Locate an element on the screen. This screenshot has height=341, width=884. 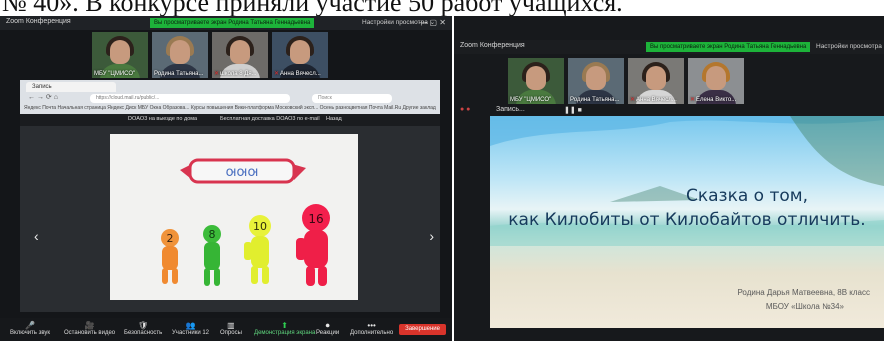
browser-search-input: Поиск is located at coordinates (352, 98).